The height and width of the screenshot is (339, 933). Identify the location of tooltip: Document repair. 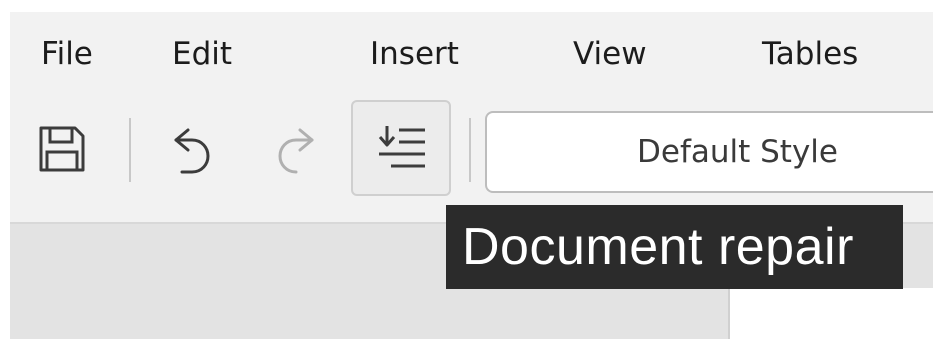
(674, 247).